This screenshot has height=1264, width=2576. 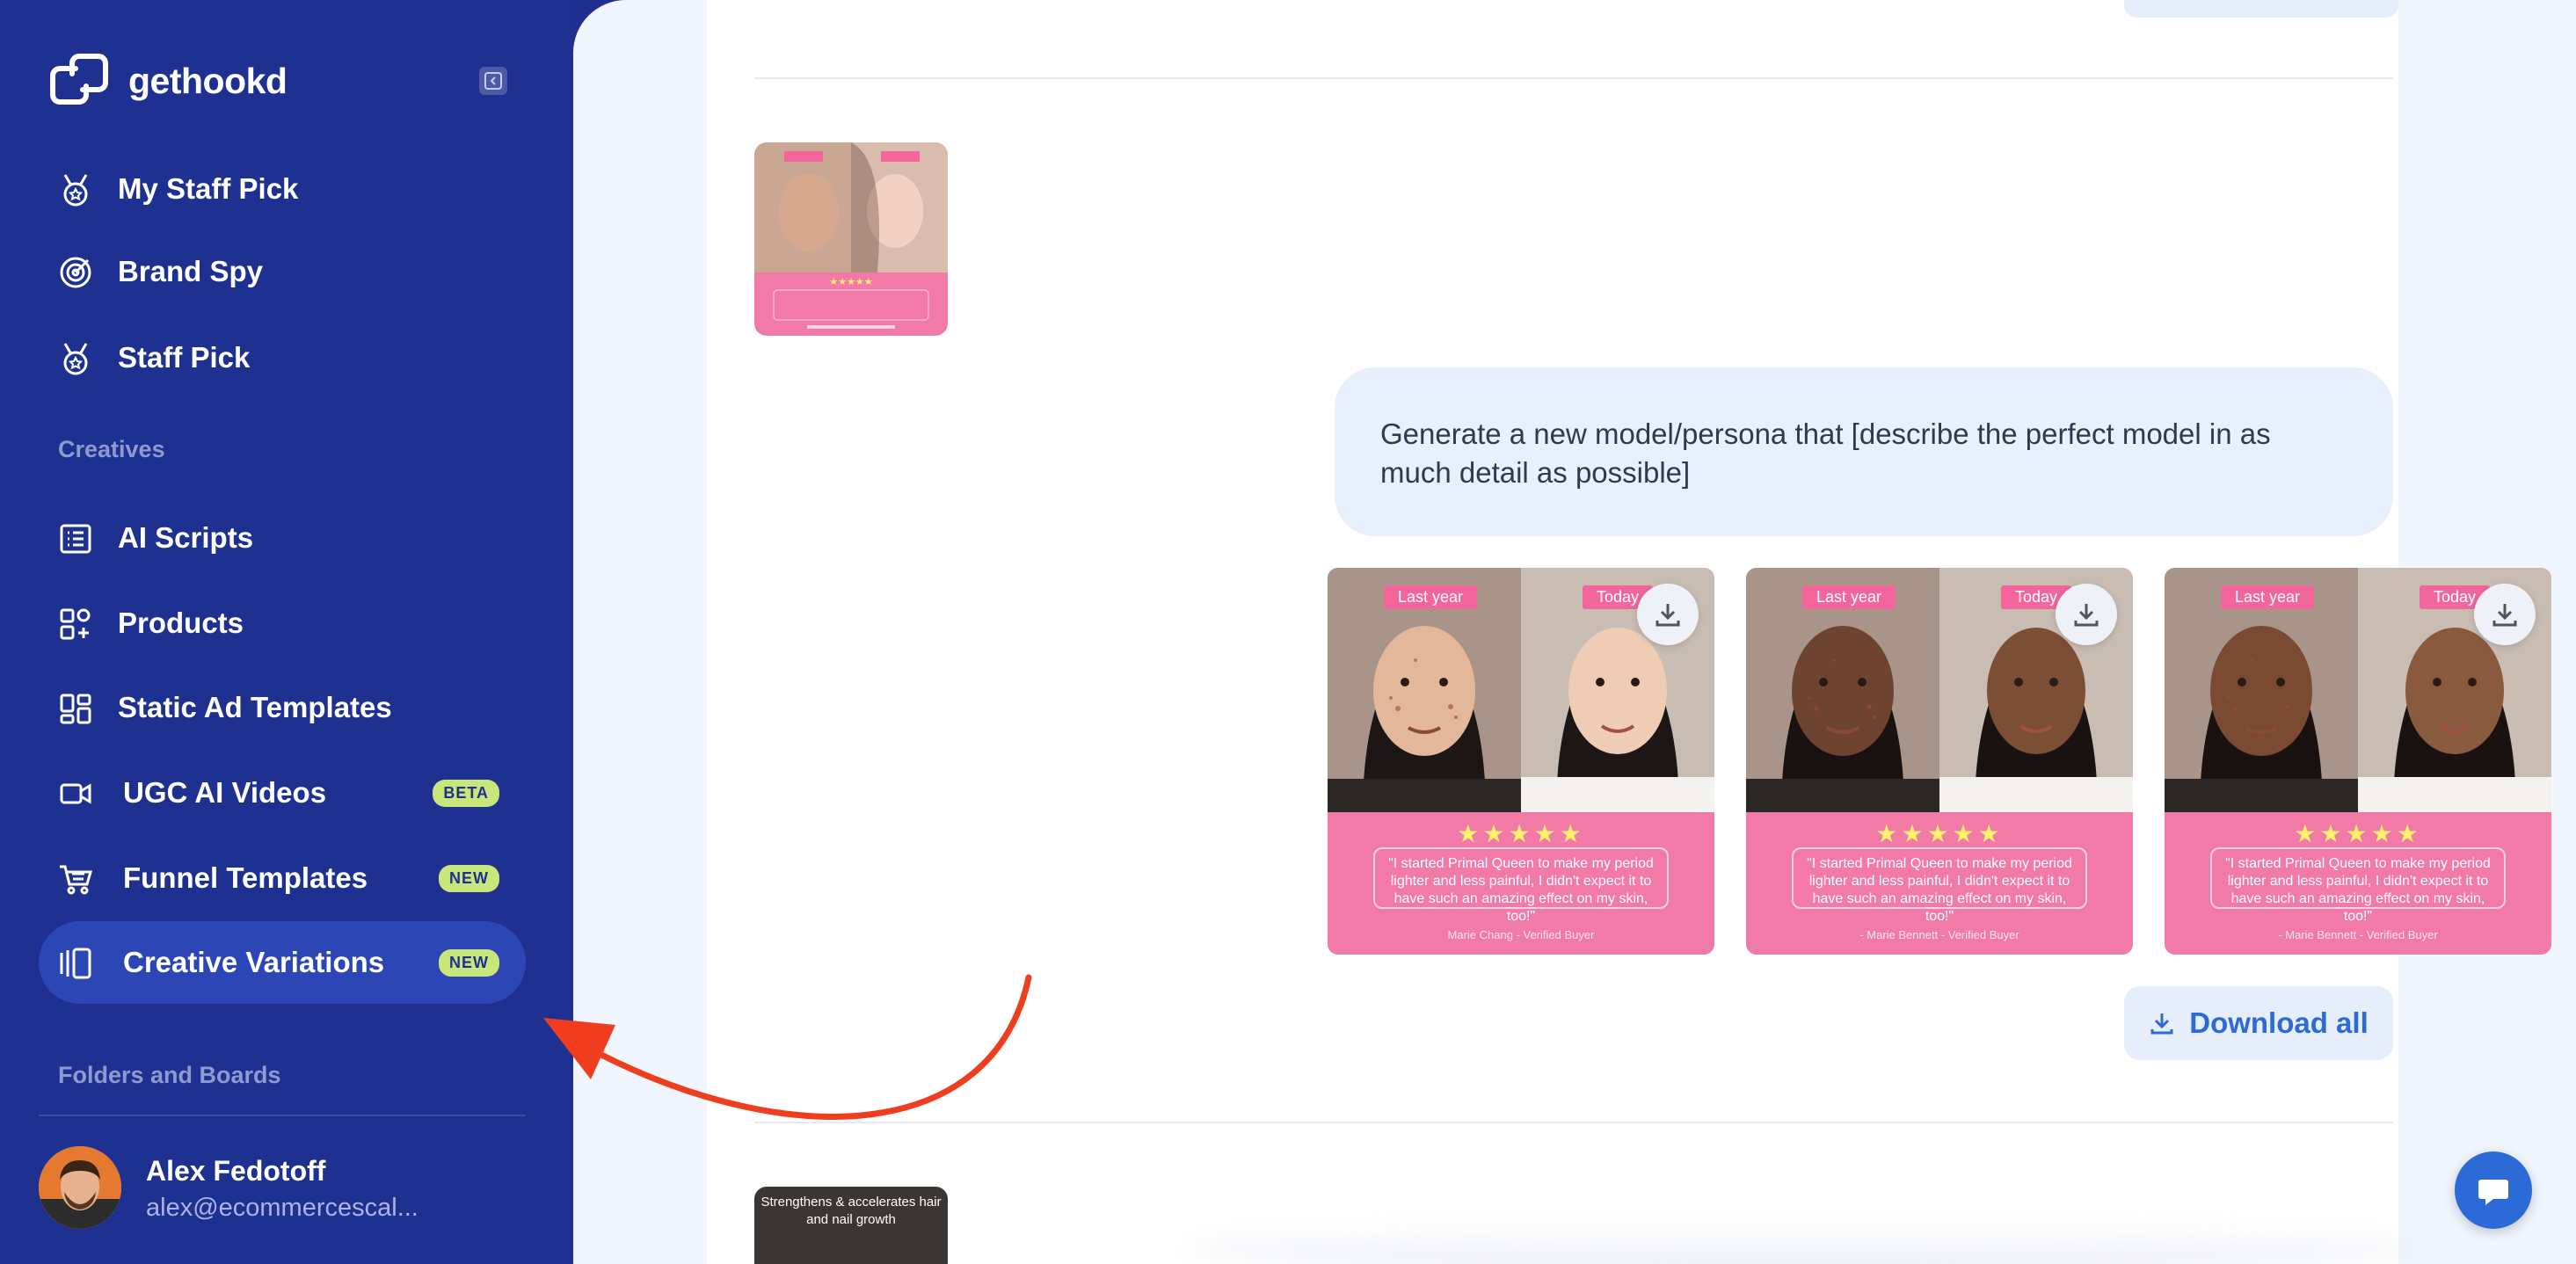 I want to click on nav-static-ad-templates: Static Ad Templates, so click(x=282, y=708).